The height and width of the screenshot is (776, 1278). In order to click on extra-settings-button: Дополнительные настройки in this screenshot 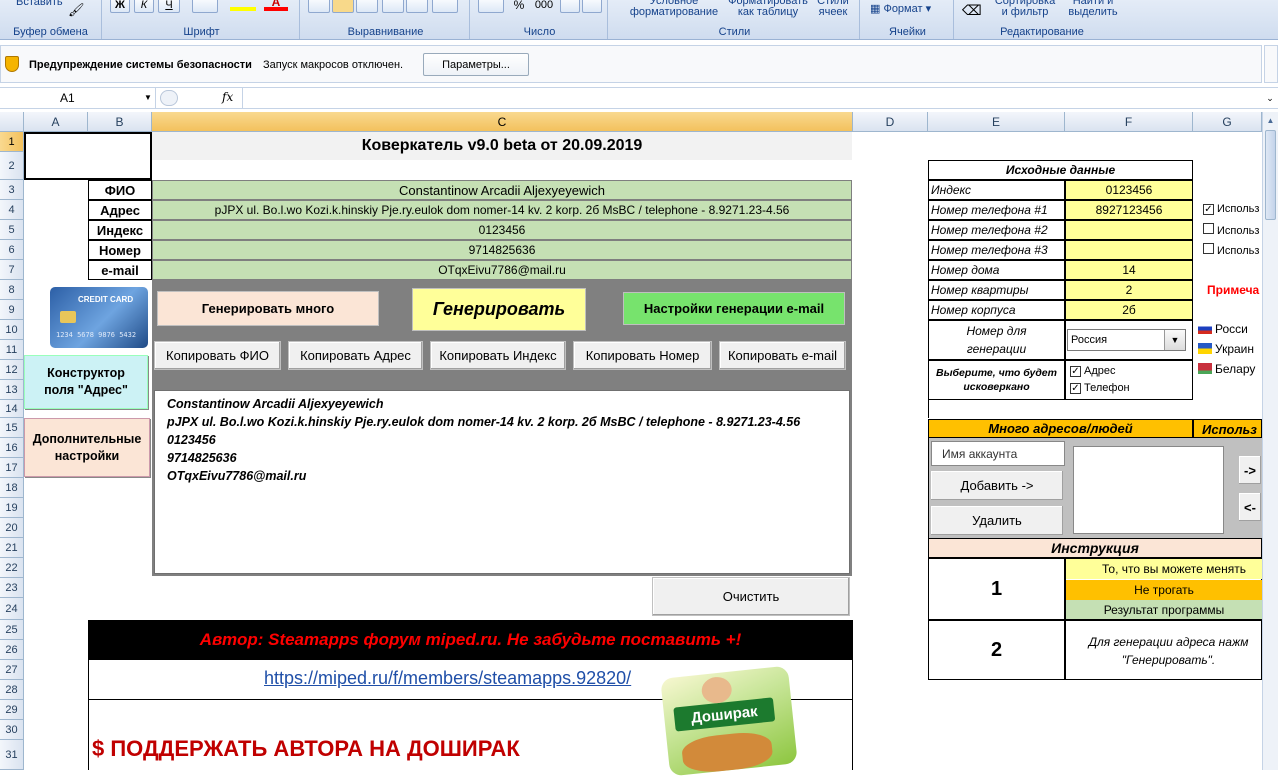, I will do `click(87, 447)`.